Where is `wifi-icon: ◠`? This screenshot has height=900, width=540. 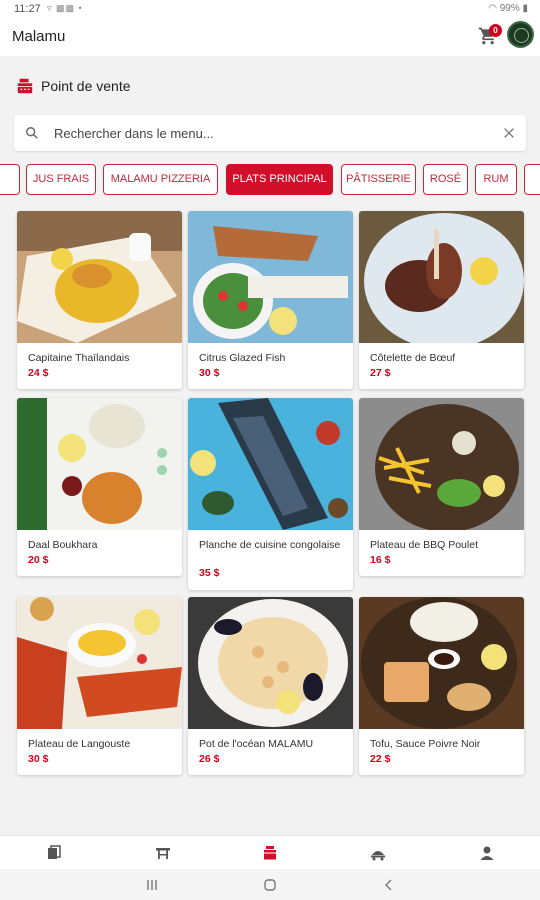
wifi-icon: ◠ is located at coordinates (494, 8).